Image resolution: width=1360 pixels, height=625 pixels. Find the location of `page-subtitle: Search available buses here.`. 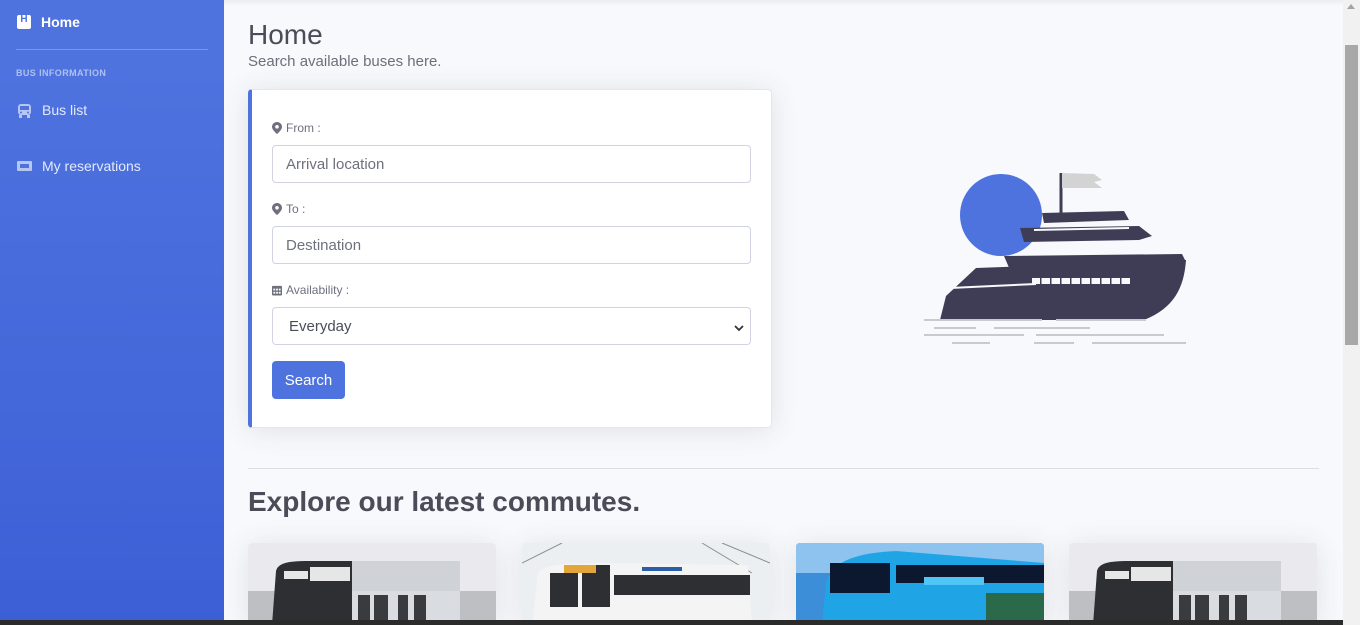

page-subtitle: Search available buses here. is located at coordinates (345, 61).